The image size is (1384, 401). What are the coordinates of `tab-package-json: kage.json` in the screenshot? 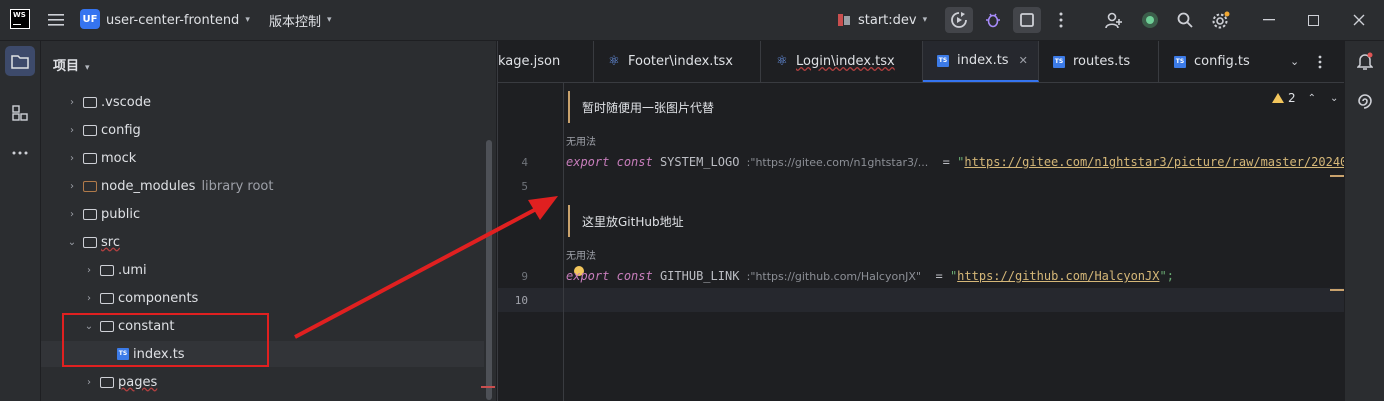 It's located at (546, 61).